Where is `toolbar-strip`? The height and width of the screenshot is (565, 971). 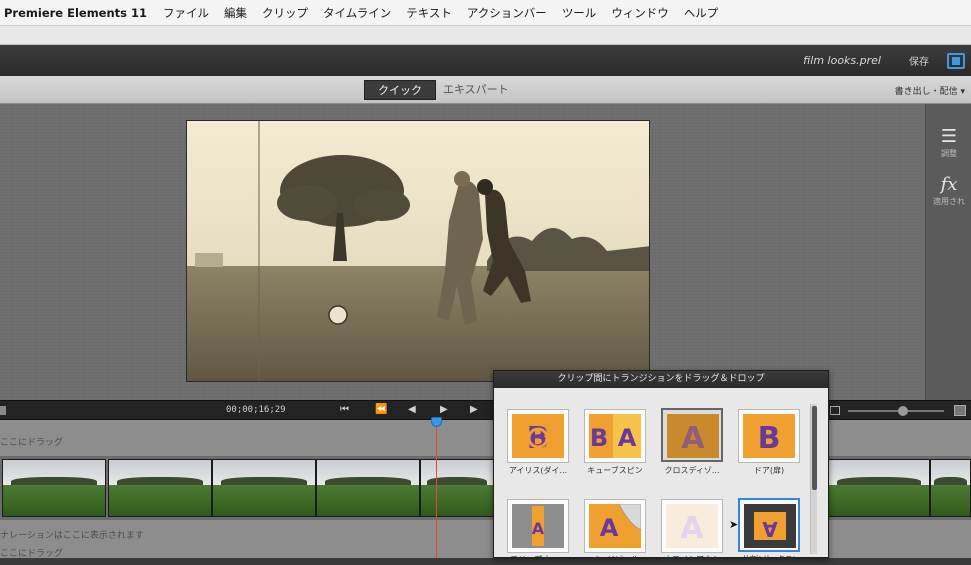
toolbar-strip is located at coordinates (485, 35).